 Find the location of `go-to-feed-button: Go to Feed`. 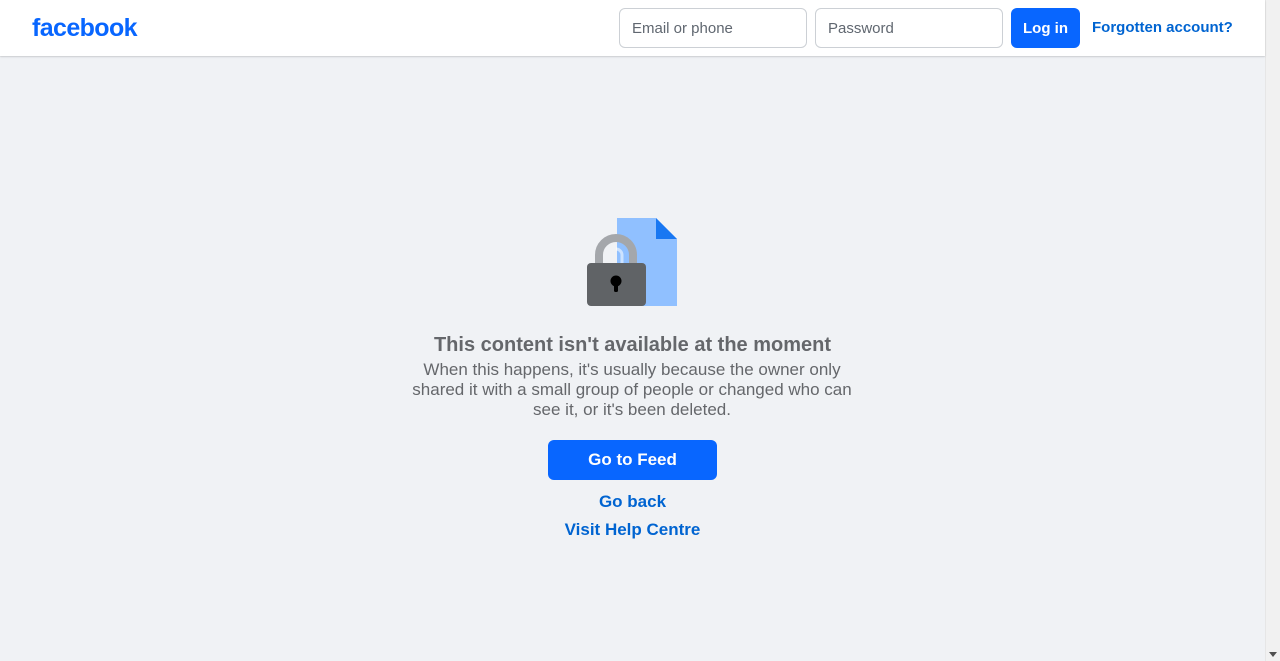

go-to-feed-button: Go to Feed is located at coordinates (632, 460).